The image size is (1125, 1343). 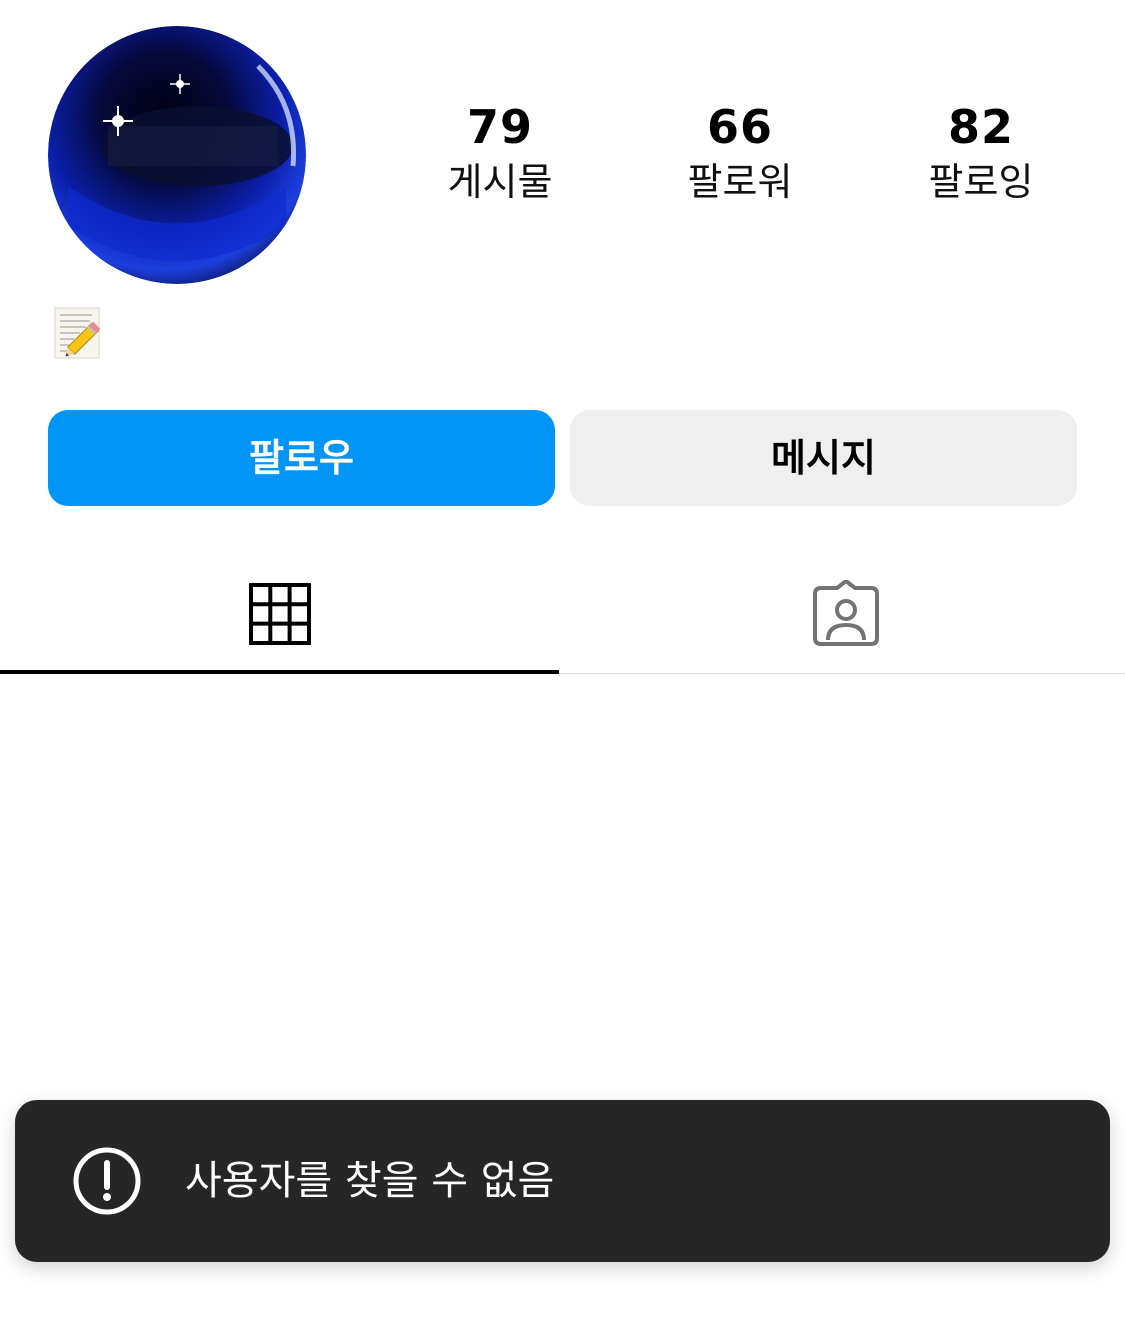 I want to click on alert-circle-icon, so click(x=107, y=1181).